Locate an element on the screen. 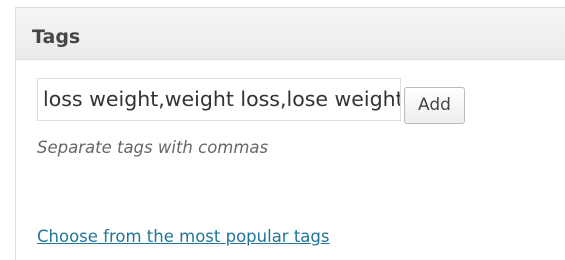 The image size is (565, 260). new-tag-input: loss weight,weight loss,lose weight, is located at coordinates (219, 99).